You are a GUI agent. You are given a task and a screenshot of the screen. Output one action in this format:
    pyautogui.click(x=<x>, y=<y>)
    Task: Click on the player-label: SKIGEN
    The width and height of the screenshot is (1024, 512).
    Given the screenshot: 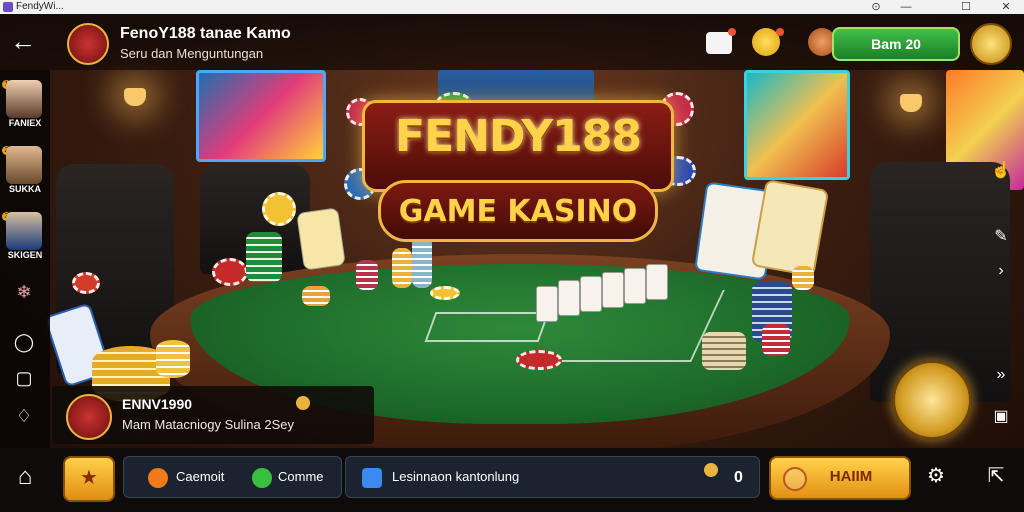 What is the action you would take?
    pyautogui.click(x=25, y=255)
    